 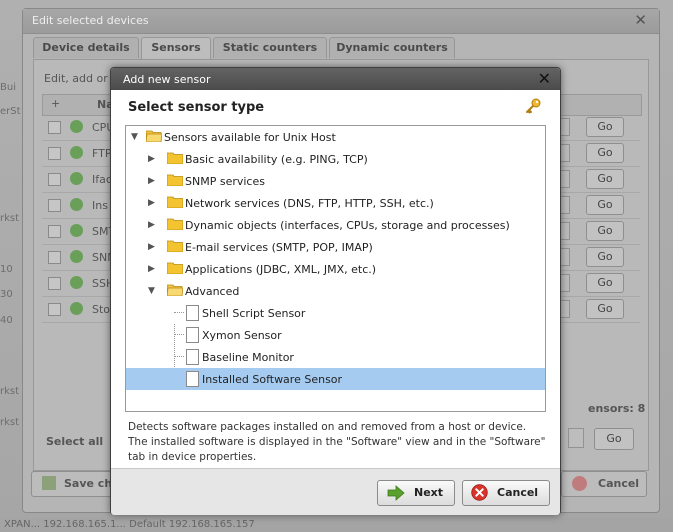 I want to click on tree-group: ▶ E-mail services (SMTP, POP, IMAP), so click(x=335, y=247).